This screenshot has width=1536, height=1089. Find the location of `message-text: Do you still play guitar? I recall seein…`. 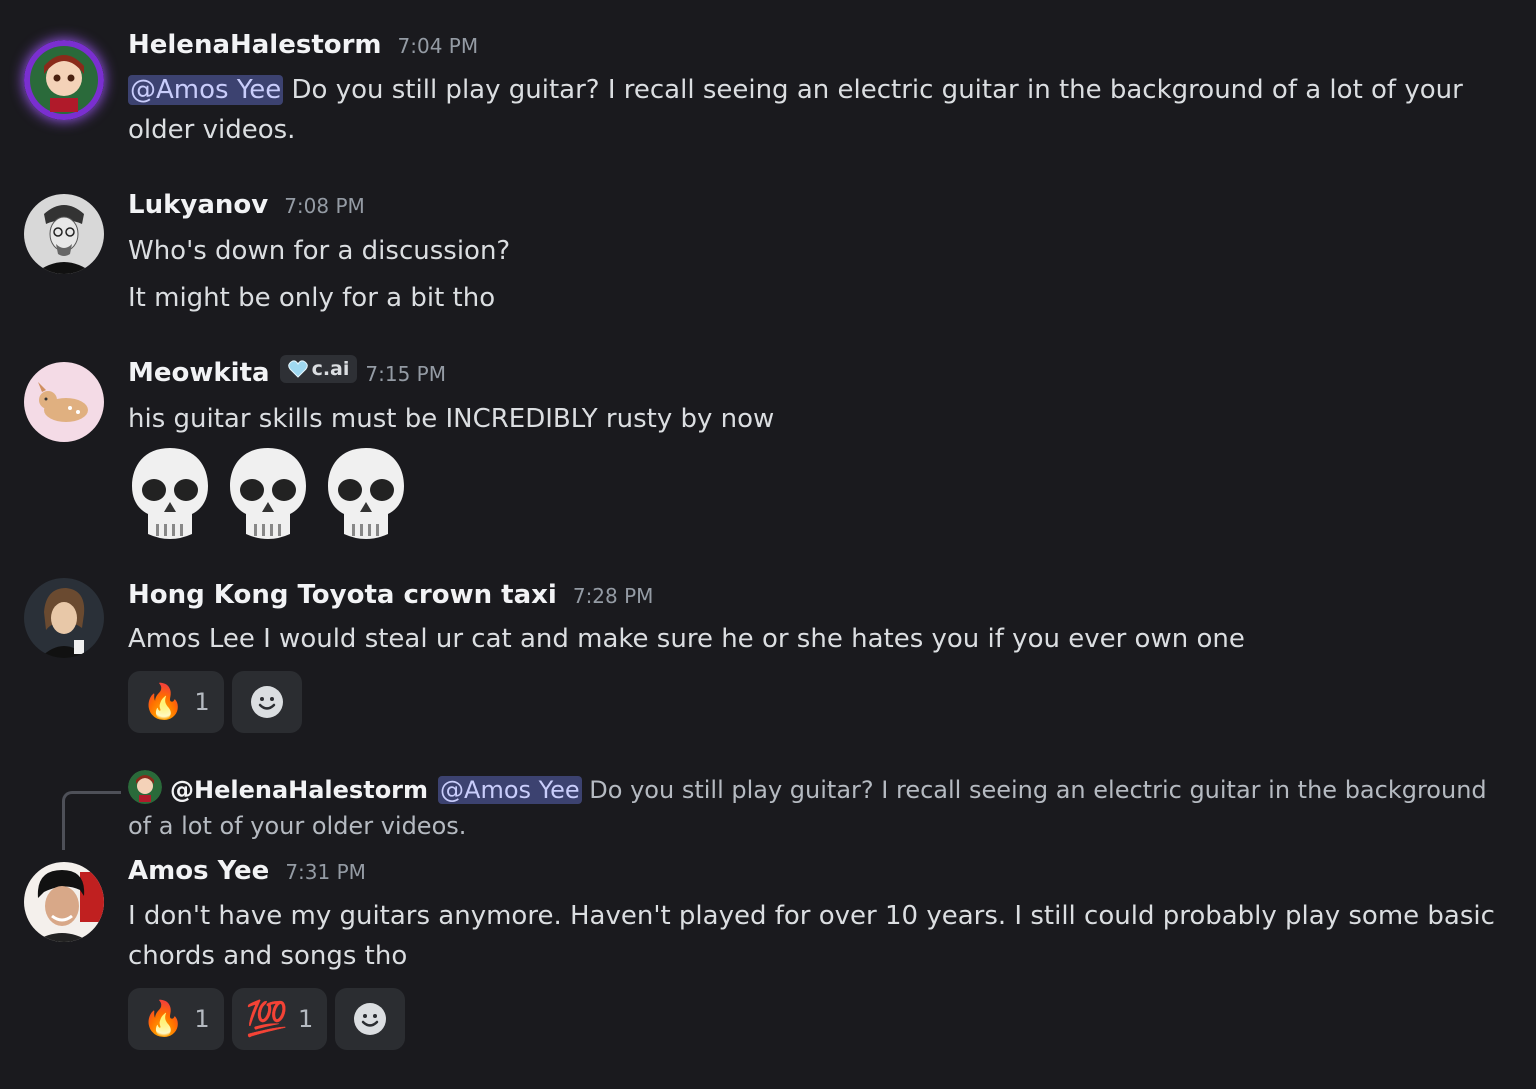

message-text: Do you still play guitar? I recall seein… is located at coordinates (795, 110).